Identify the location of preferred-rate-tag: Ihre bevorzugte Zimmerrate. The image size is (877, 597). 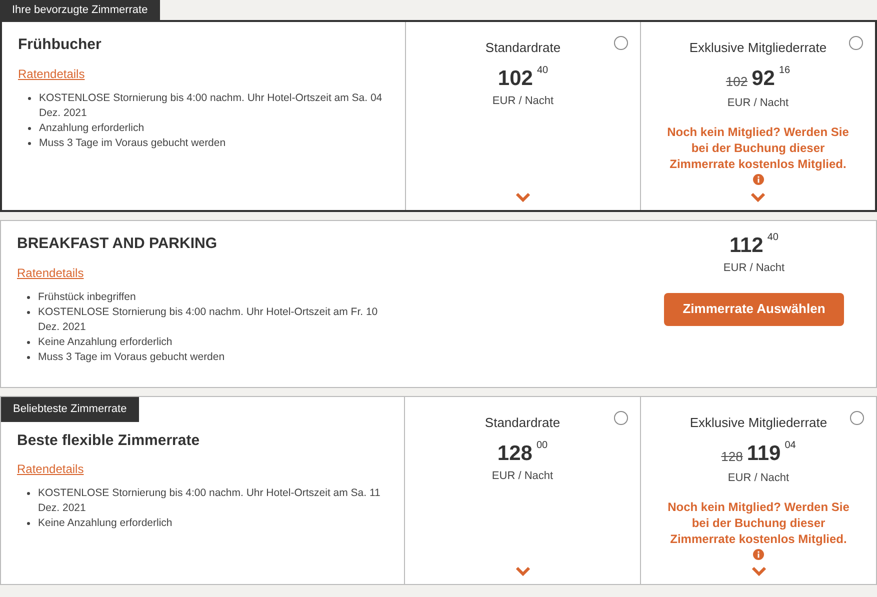
(80, 10).